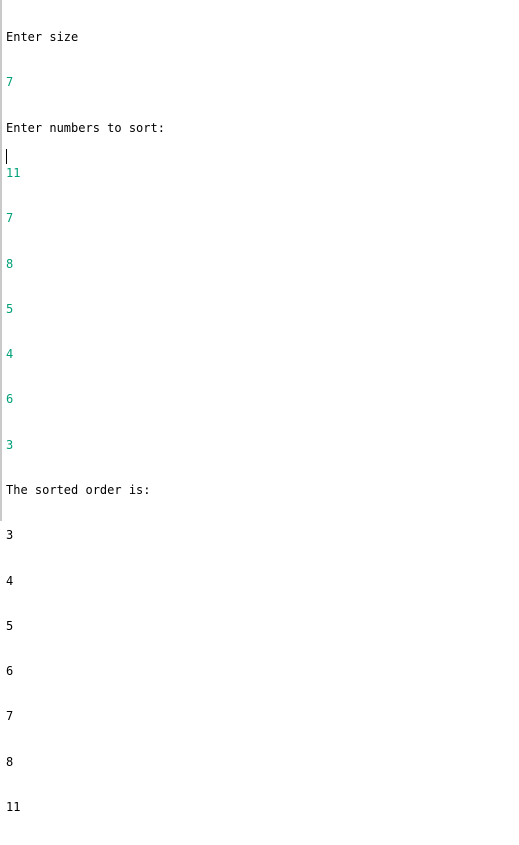 The image size is (519, 845). I want to click on result-heading: The sorted order is:, so click(78, 490).